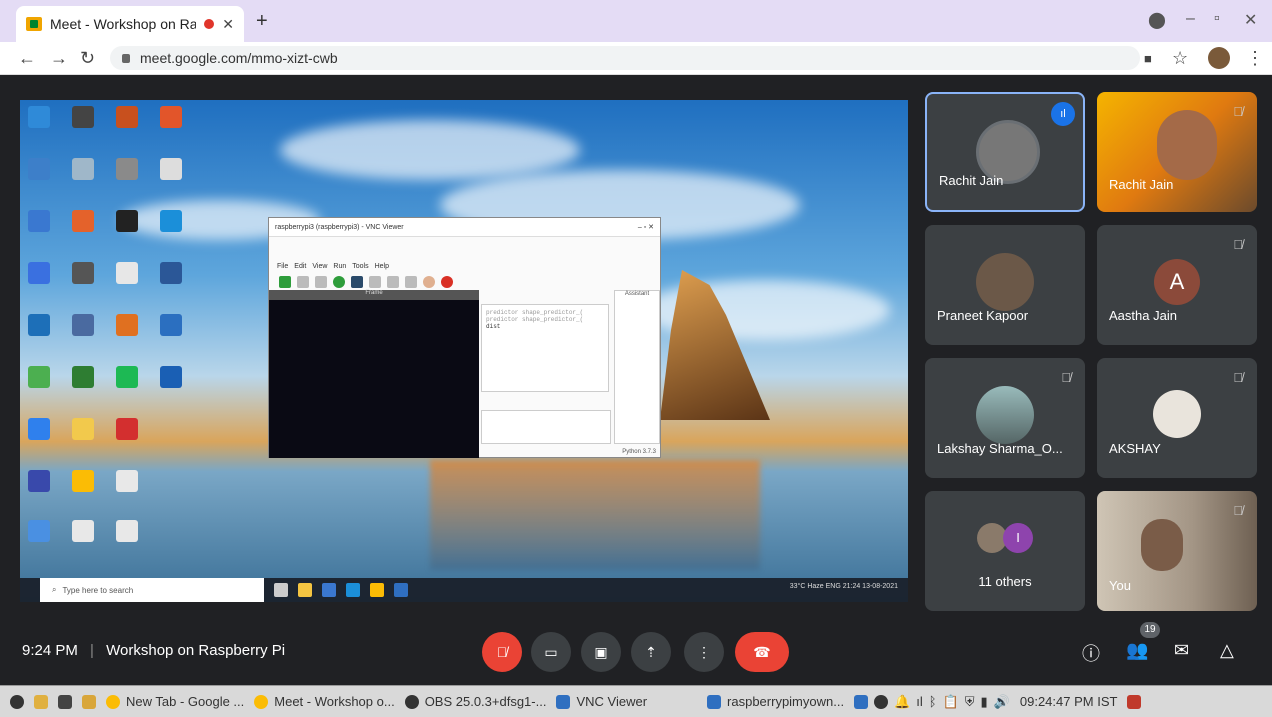 The width and height of the screenshot is (1272, 717). I want to click on screenshot-tray-icon, so click(1134, 701).